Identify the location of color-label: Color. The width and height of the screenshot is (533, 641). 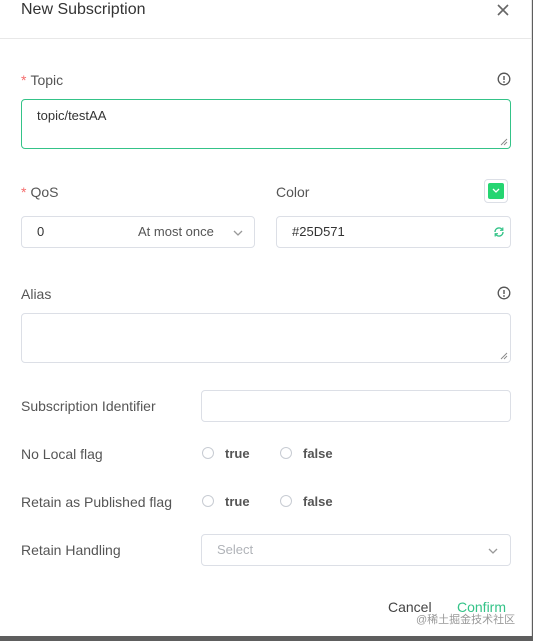
(293, 192).